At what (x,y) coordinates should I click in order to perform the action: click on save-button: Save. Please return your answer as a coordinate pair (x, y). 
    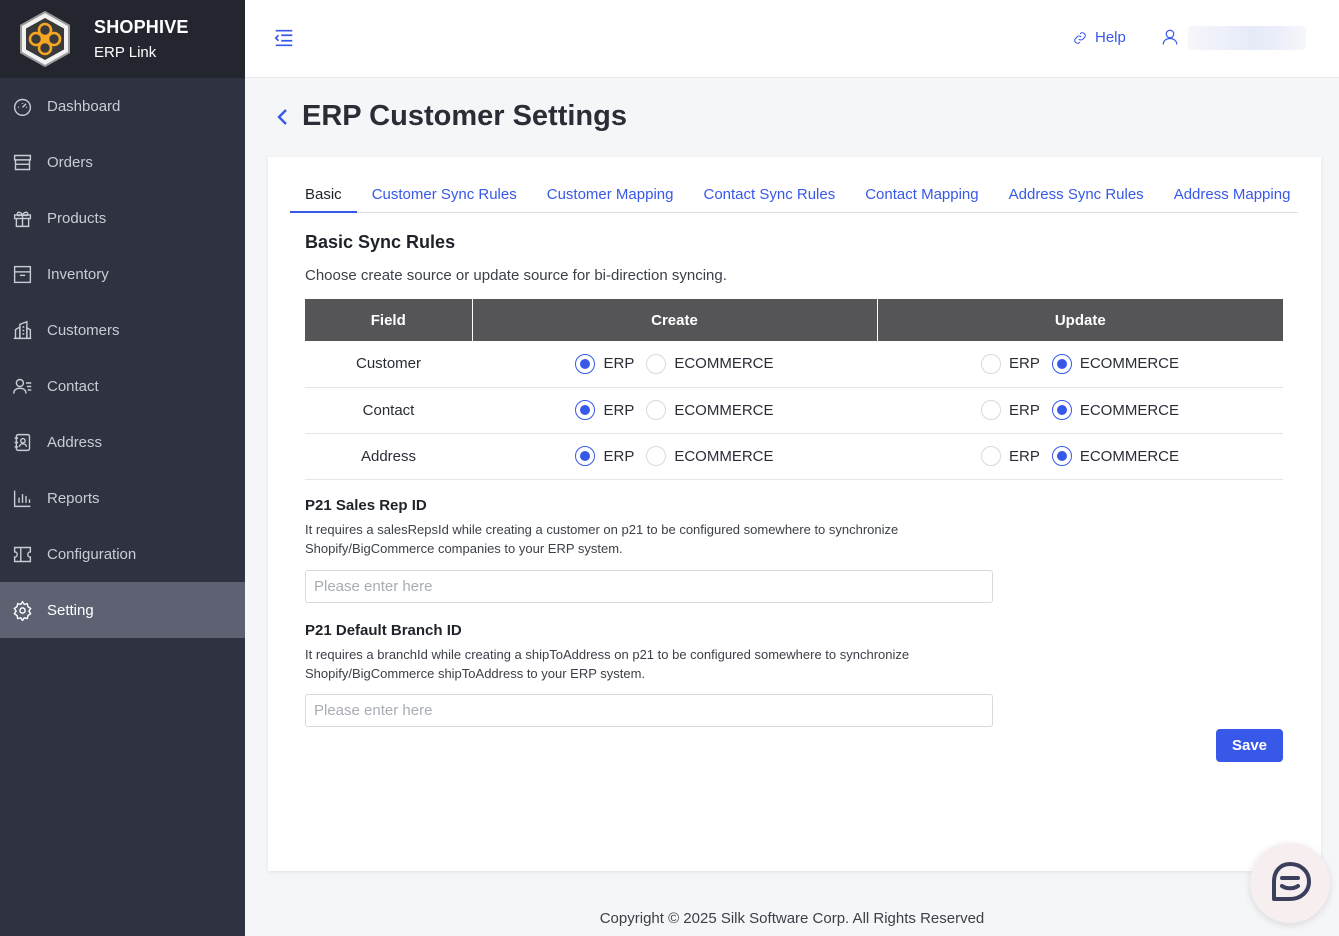
    Looking at the image, I should click on (1249, 745).